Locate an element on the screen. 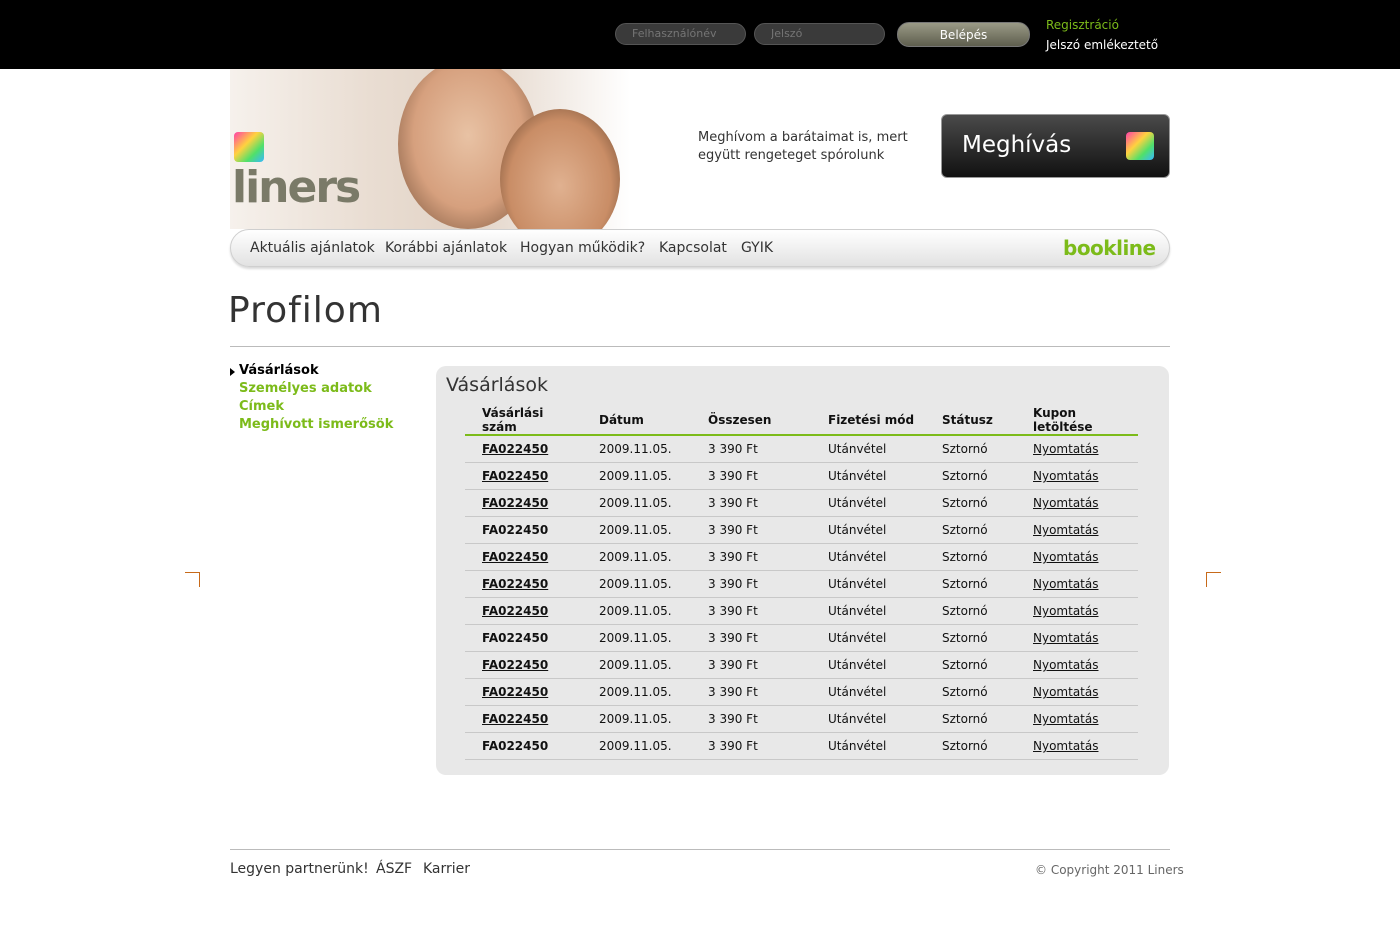 The width and height of the screenshot is (1400, 927). page-title: Profilom is located at coordinates (305, 310).